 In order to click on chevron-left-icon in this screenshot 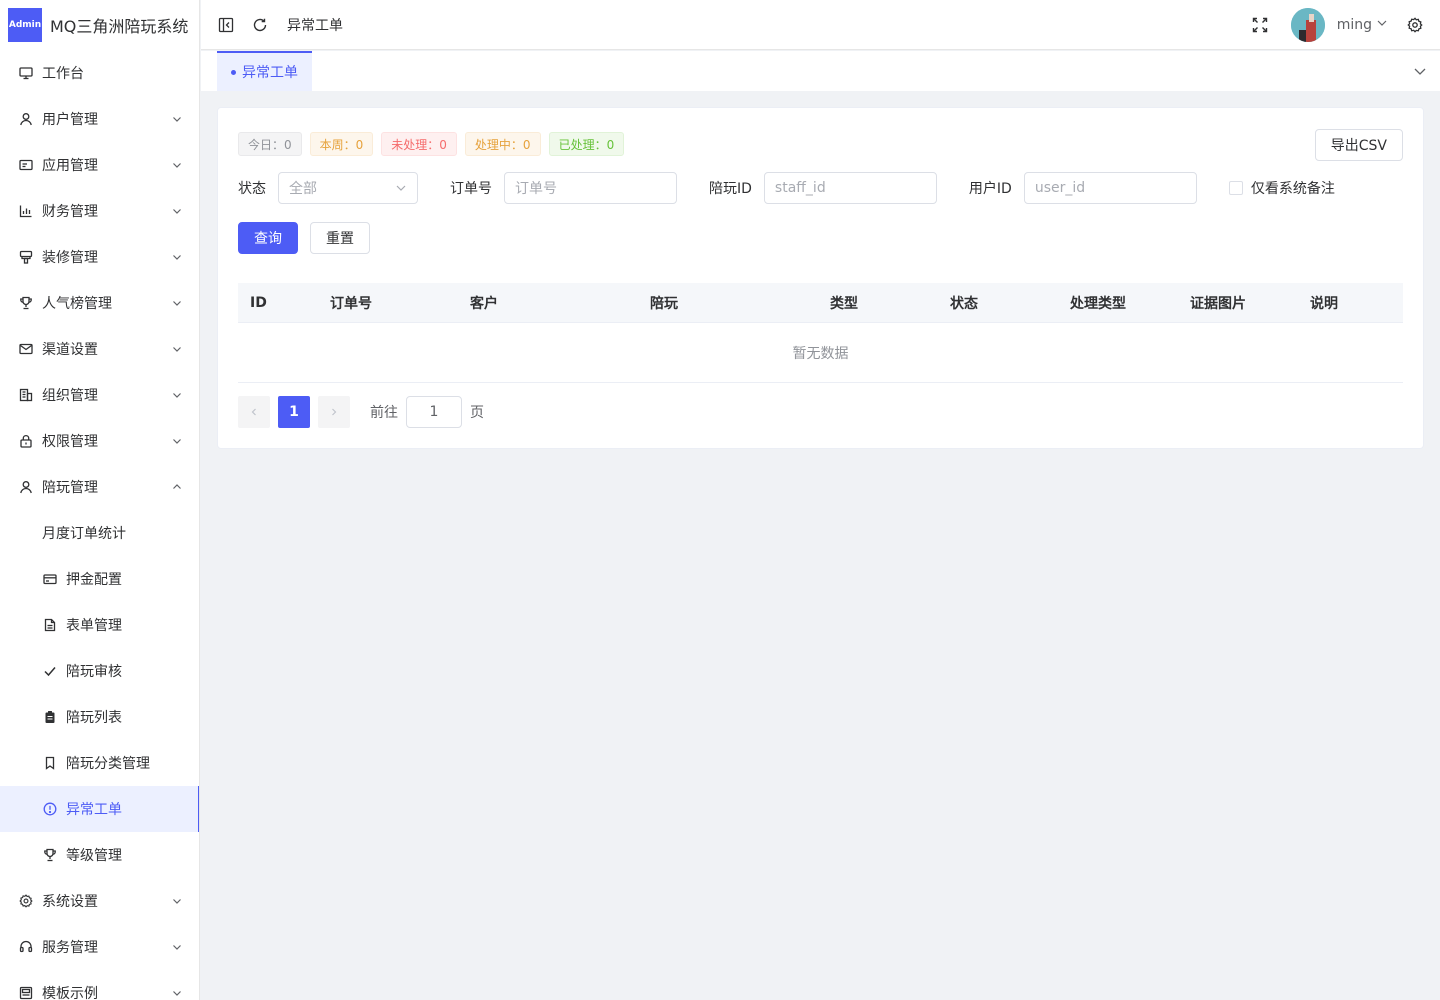, I will do `click(253, 412)`.